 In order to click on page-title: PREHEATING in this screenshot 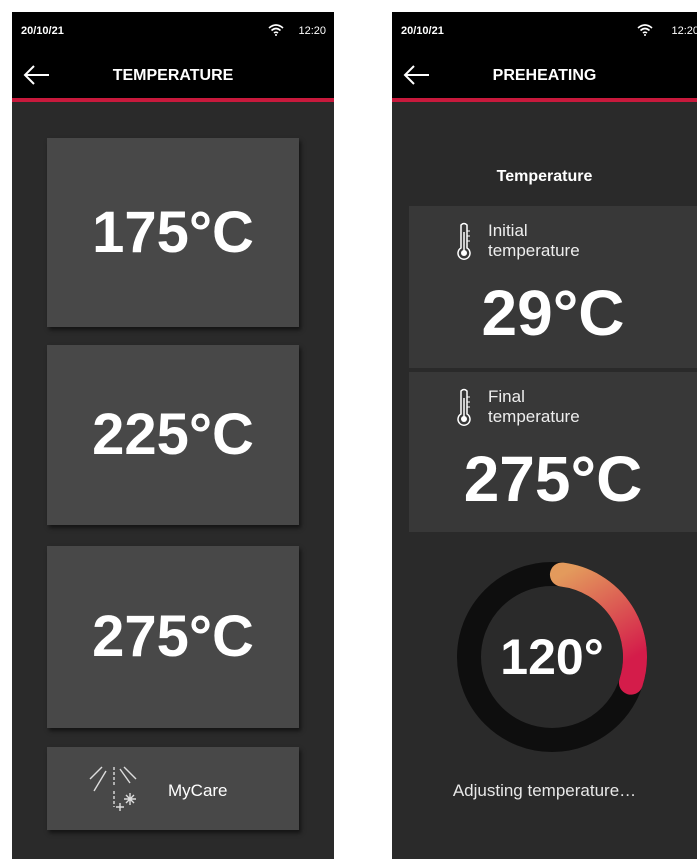, I will do `click(544, 75)`.